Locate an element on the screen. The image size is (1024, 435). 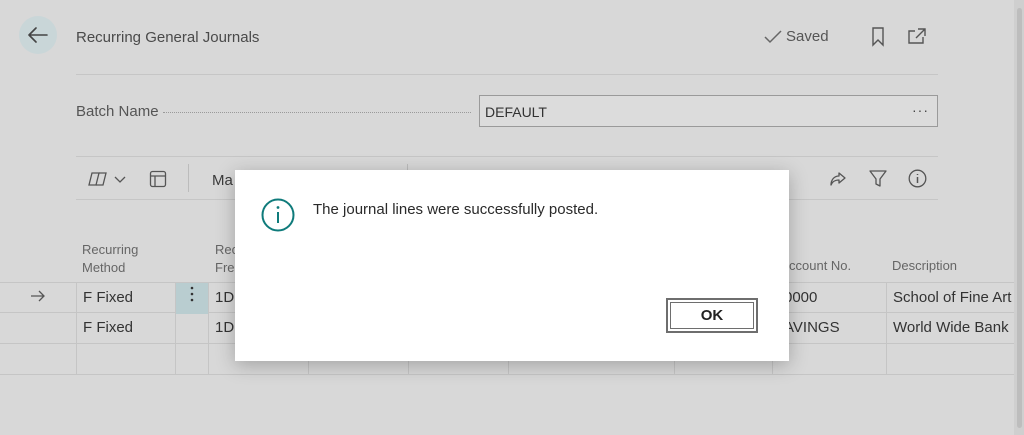
back-button is located at coordinates (38, 35).